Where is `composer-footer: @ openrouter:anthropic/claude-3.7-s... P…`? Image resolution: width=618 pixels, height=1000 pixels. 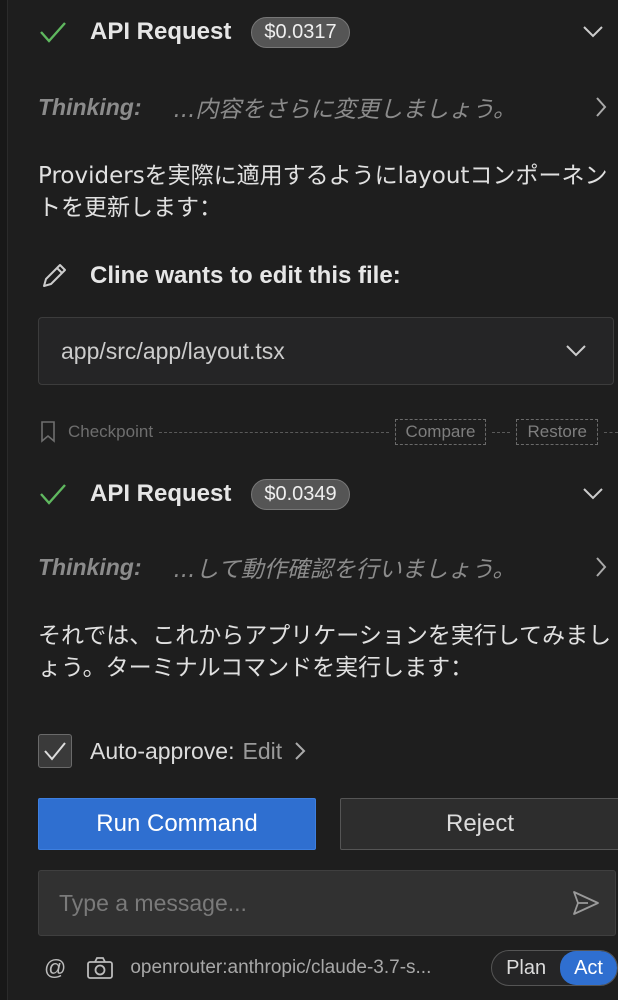 composer-footer: @ openrouter:anthropic/claude-3.7-s... P… is located at coordinates (331, 968).